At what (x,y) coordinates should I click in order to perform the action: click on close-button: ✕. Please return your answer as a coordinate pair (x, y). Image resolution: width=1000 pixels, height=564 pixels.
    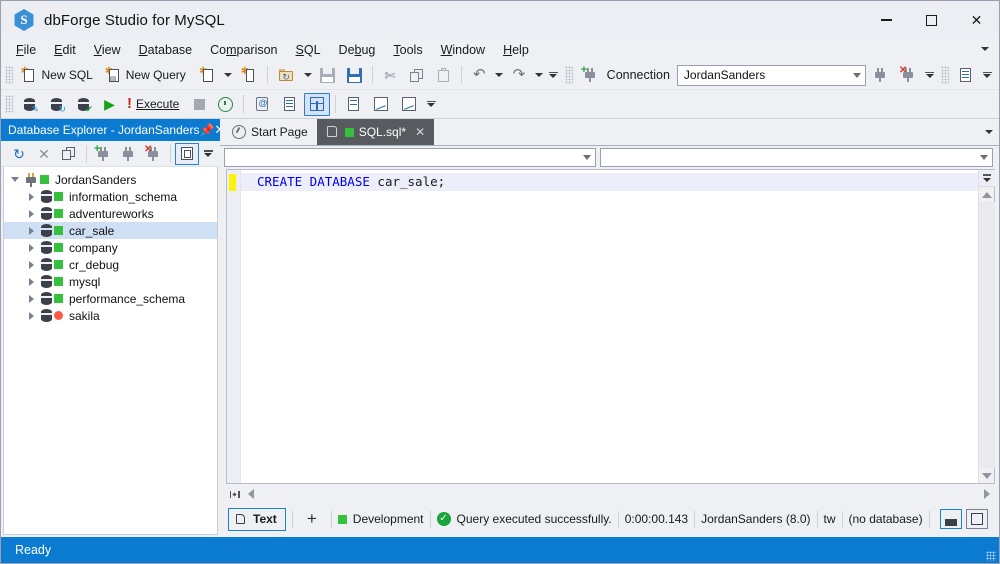
    Looking at the image, I should click on (976, 20).